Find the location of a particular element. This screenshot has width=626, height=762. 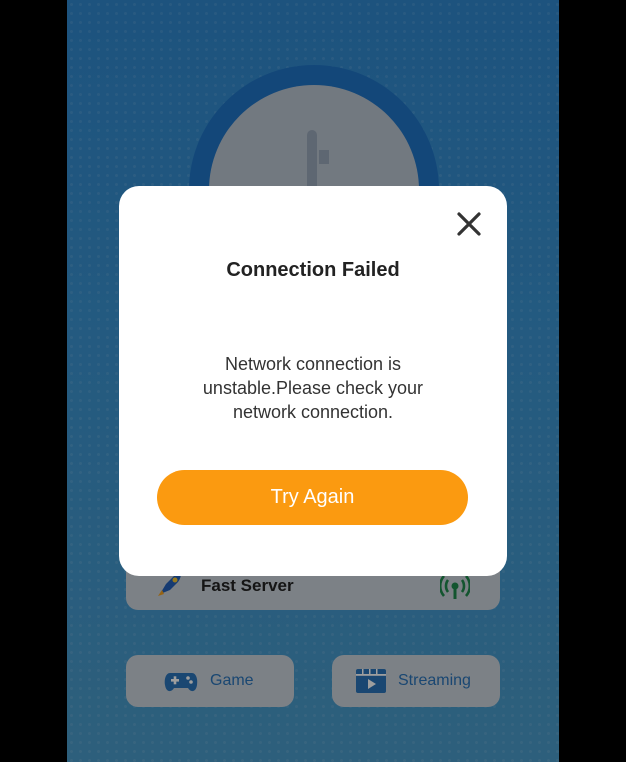

try-again-button: Try Again is located at coordinates (312, 497).